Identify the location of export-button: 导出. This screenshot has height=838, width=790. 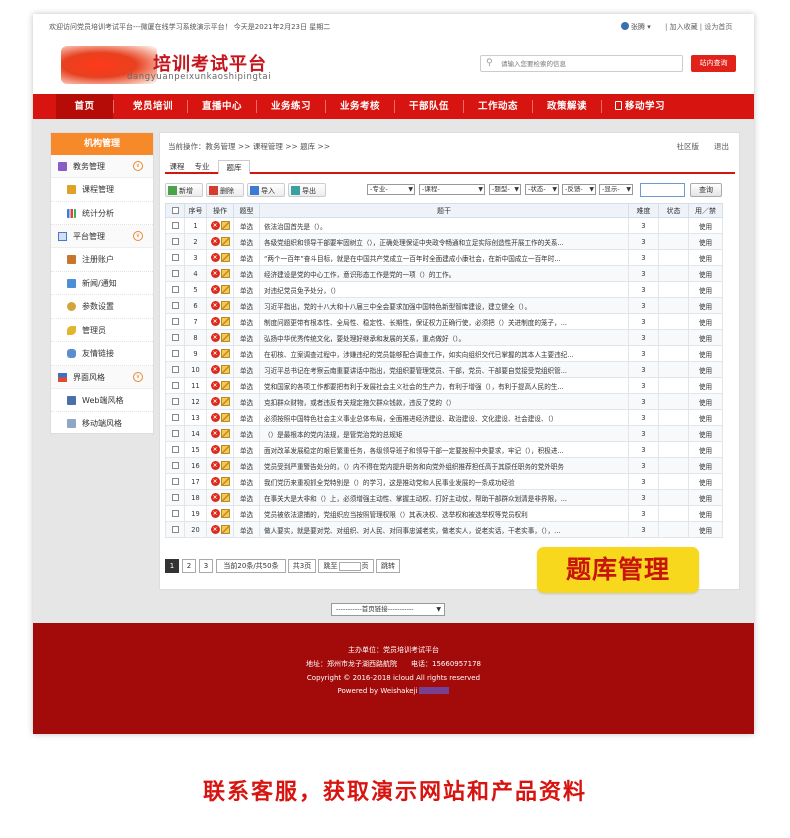
(307, 190).